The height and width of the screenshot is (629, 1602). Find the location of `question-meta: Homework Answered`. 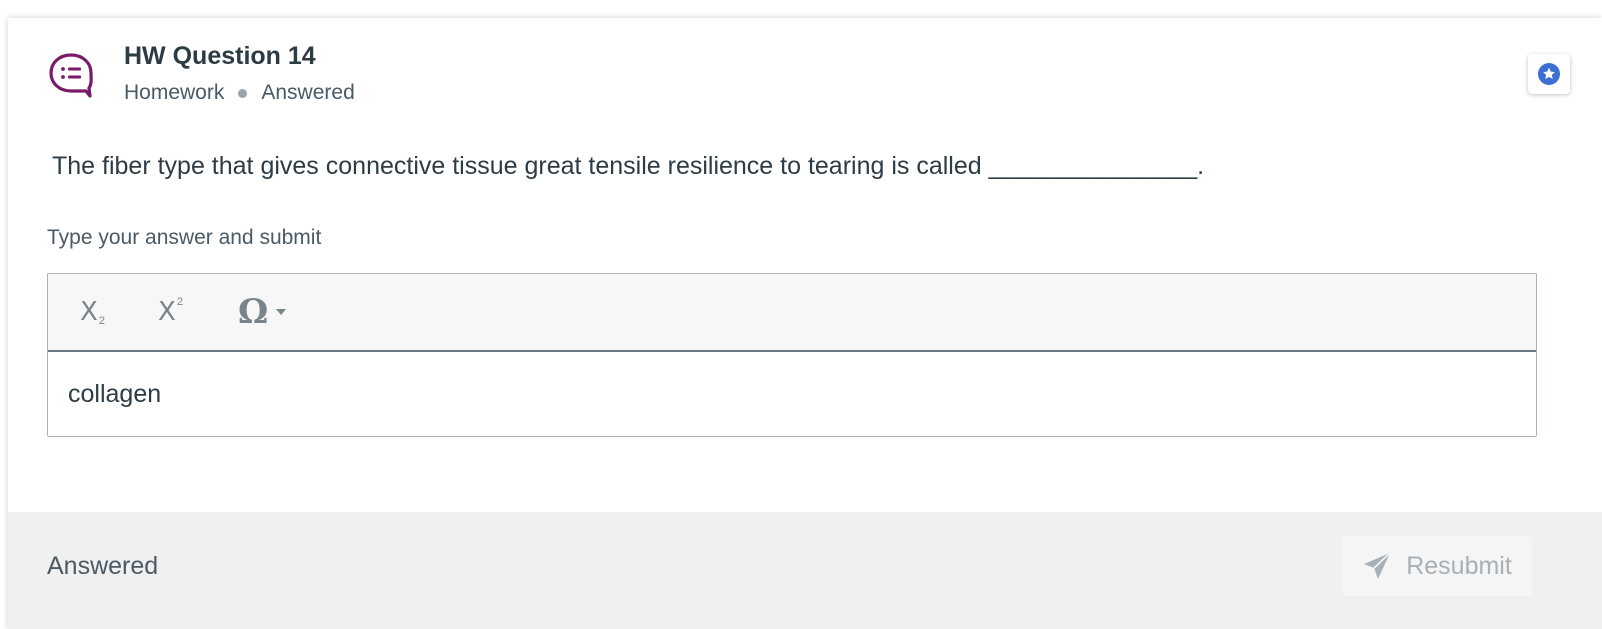

question-meta: Homework Answered is located at coordinates (239, 93).